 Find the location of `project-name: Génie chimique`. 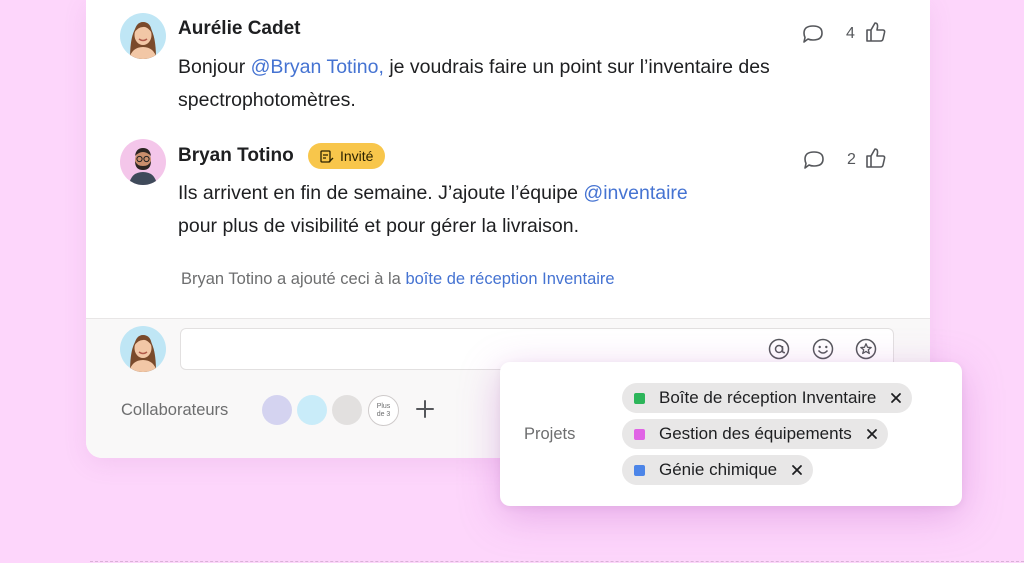

project-name: Génie chimique is located at coordinates (718, 469).